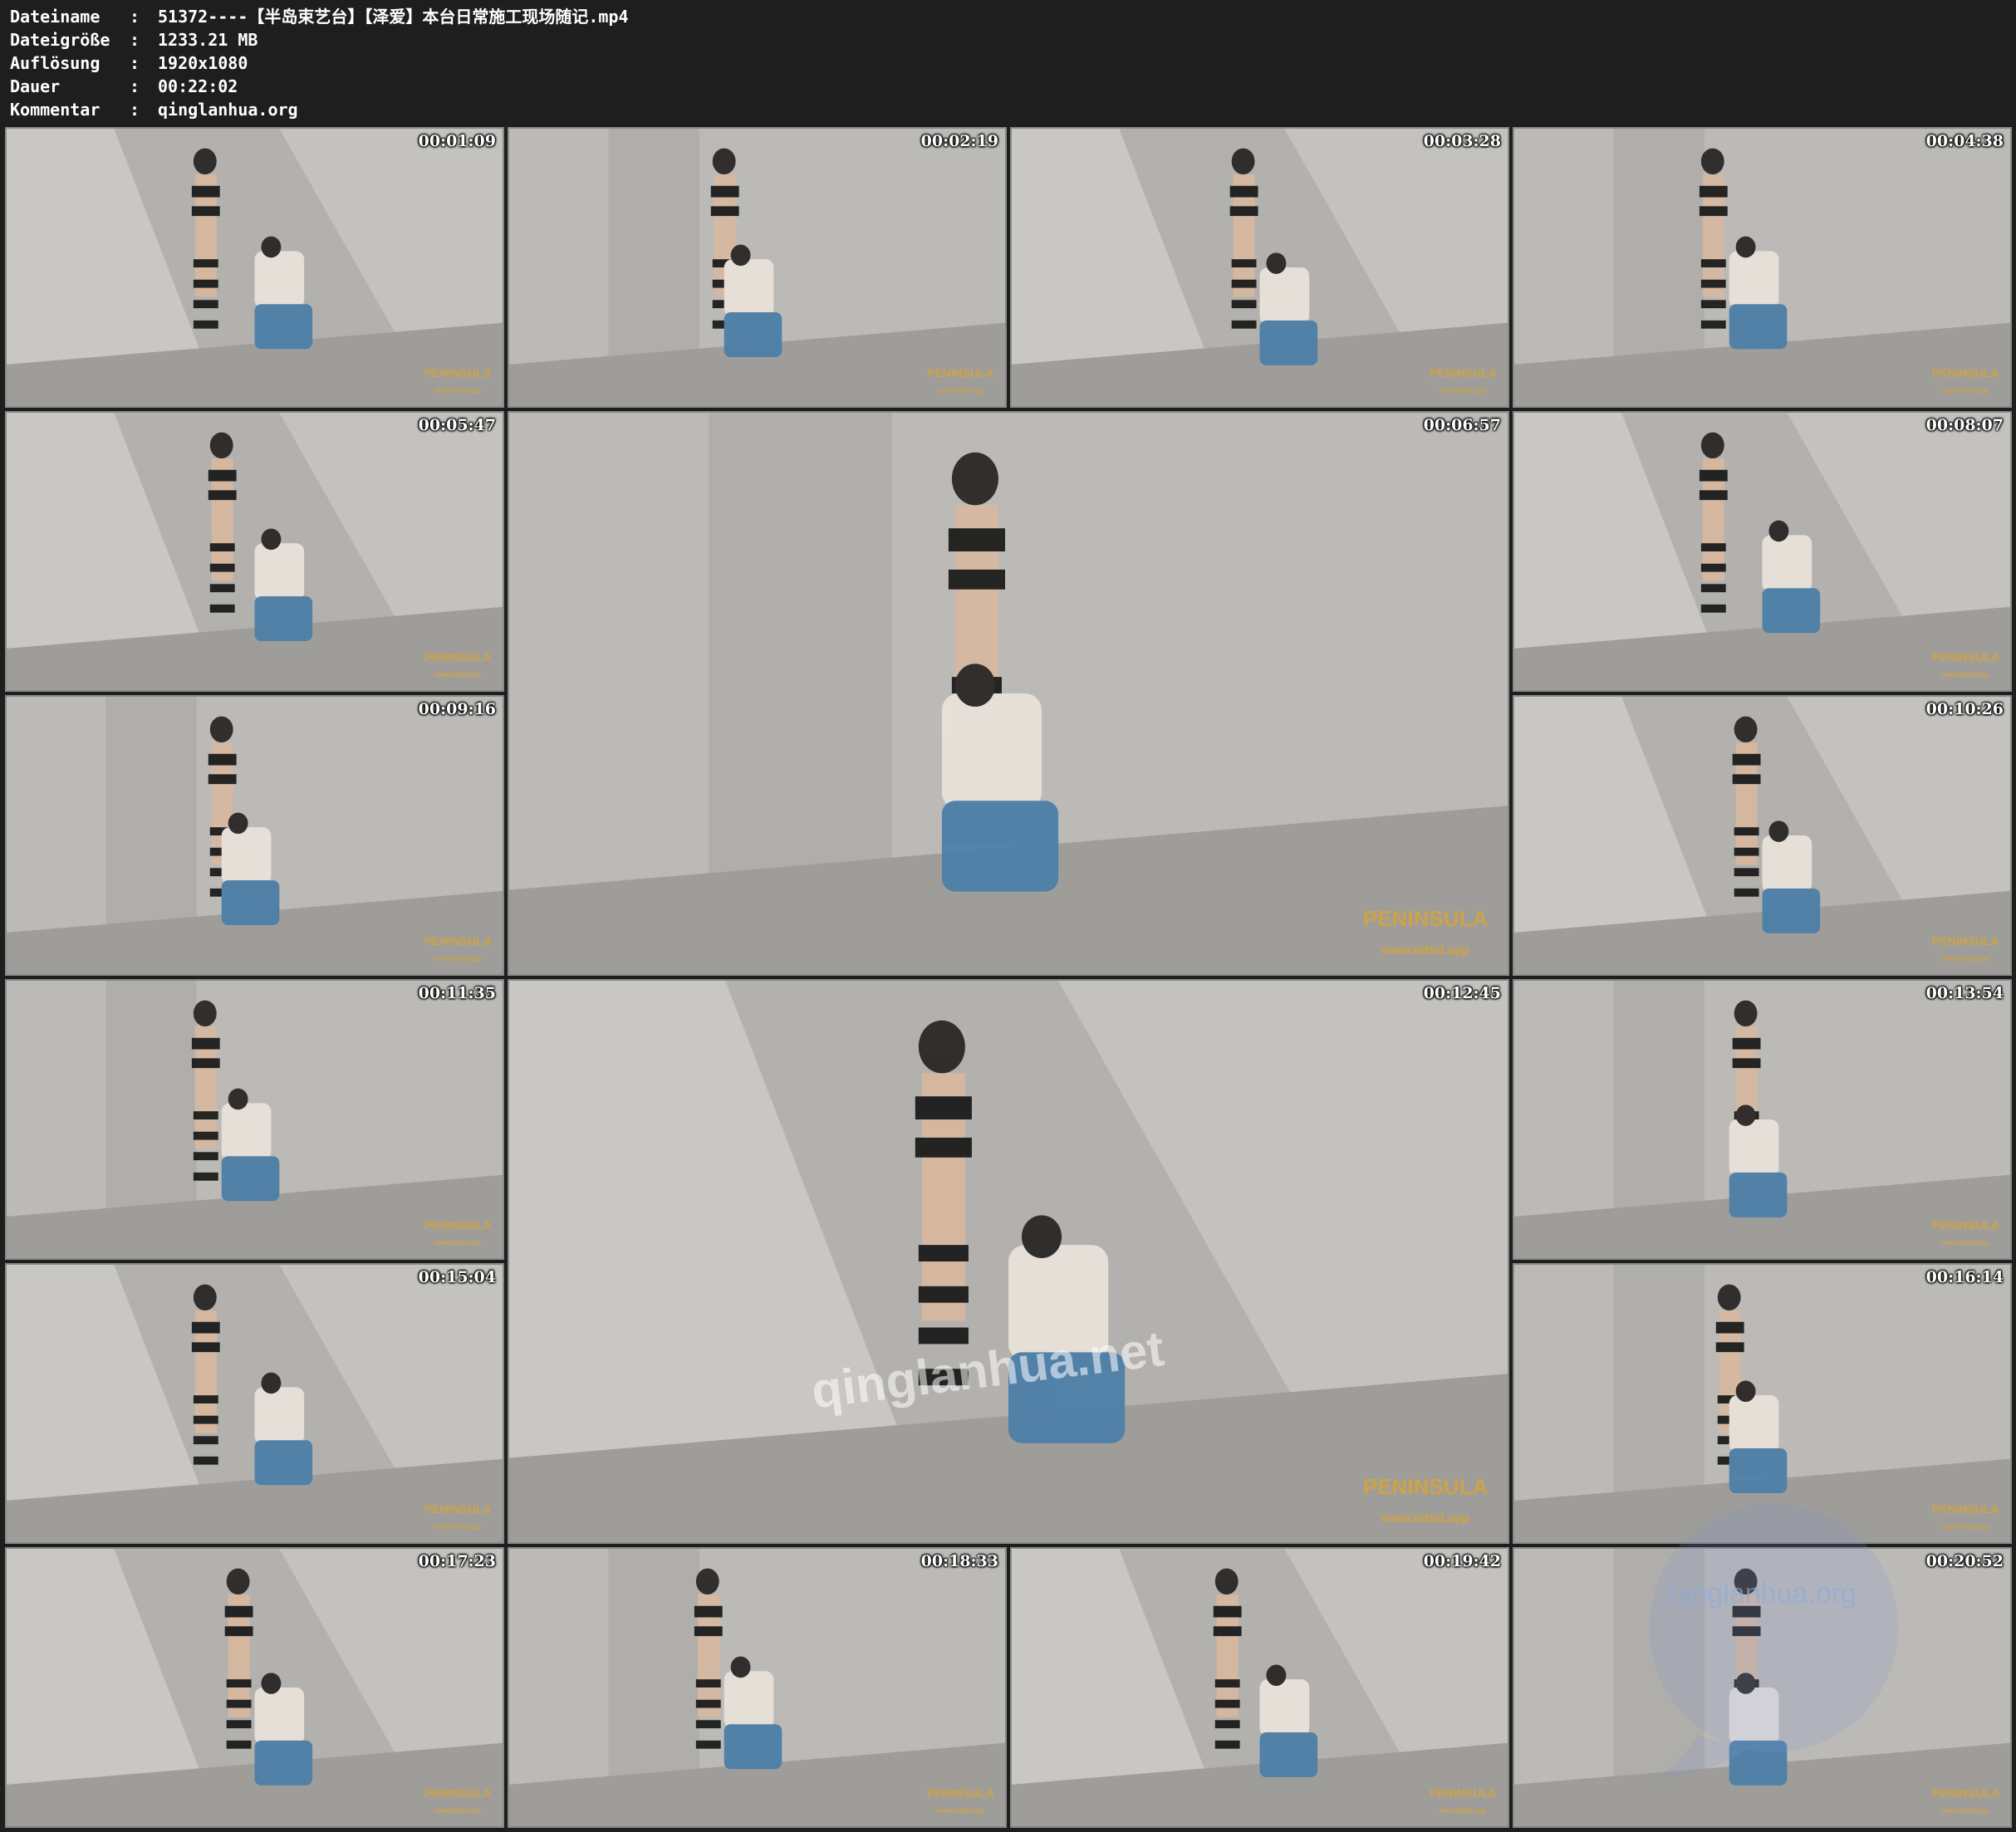  What do you see at coordinates (1964, 993) in the screenshot?
I see `thumbnail-timestamp: 00:13:54` at bounding box center [1964, 993].